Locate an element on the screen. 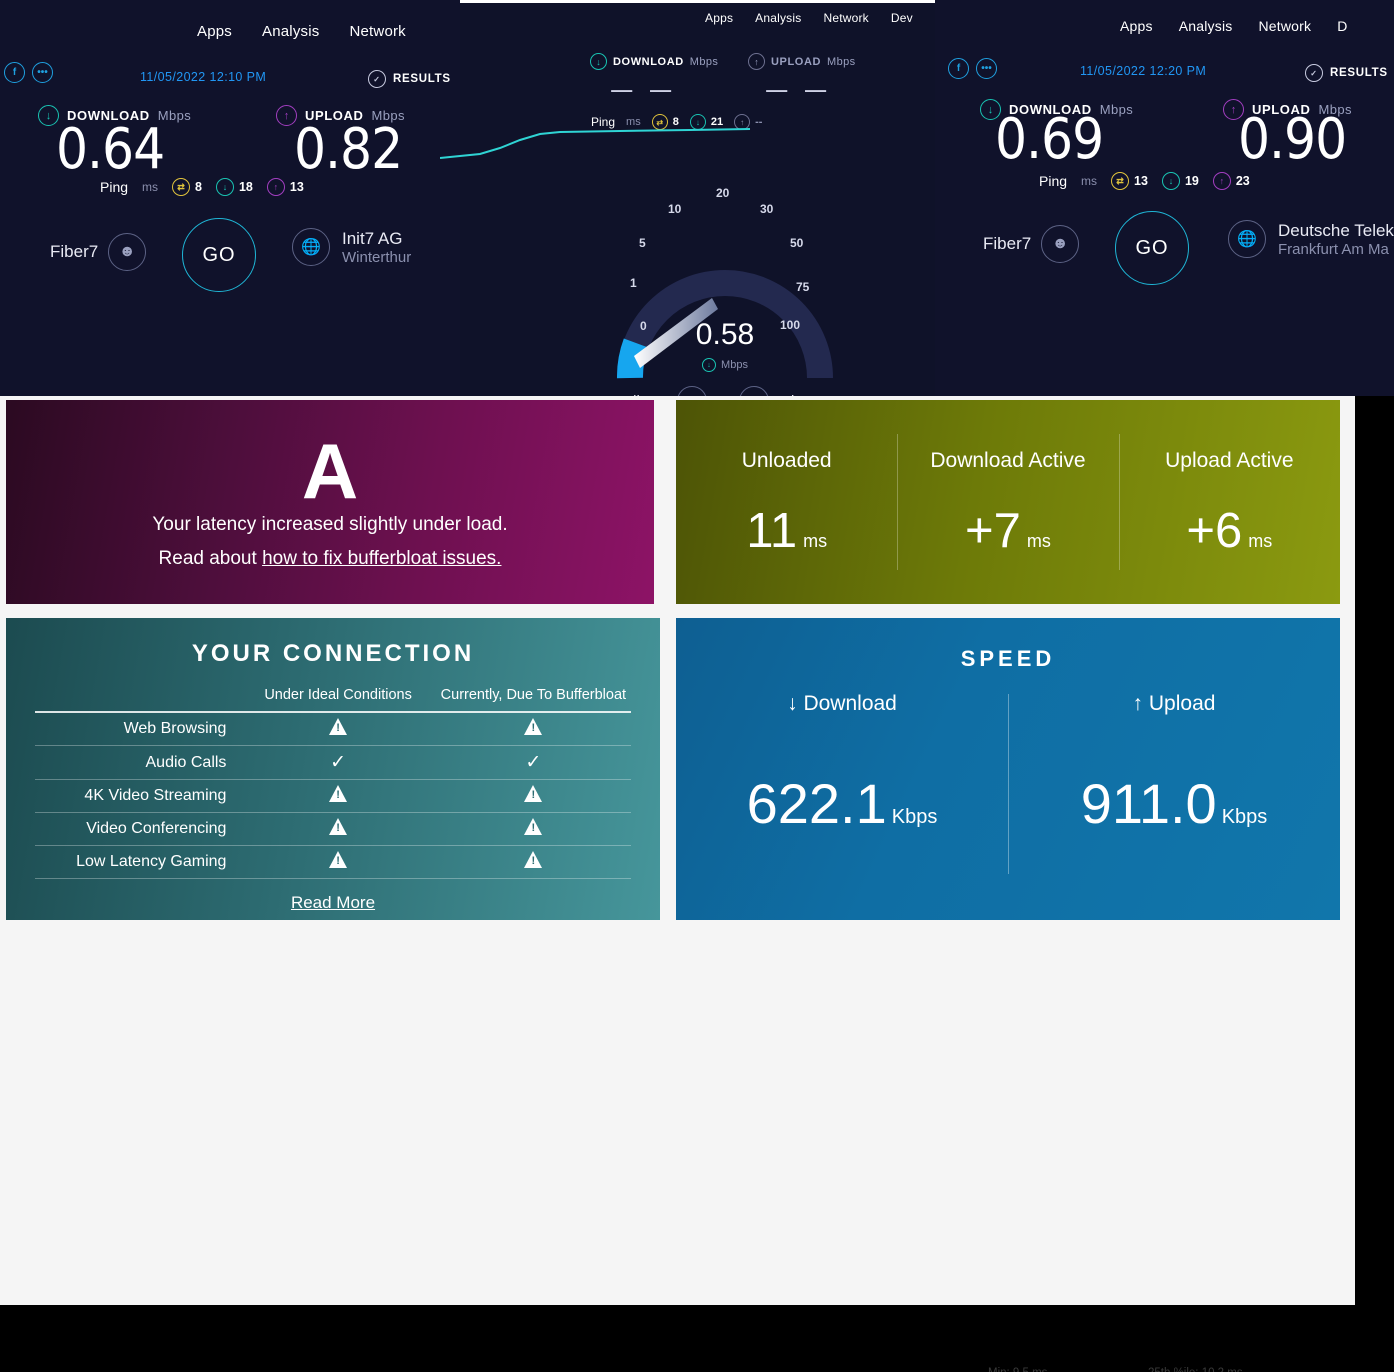 The height and width of the screenshot is (1372, 1394). more-options-icon: ••• is located at coordinates (42, 72).